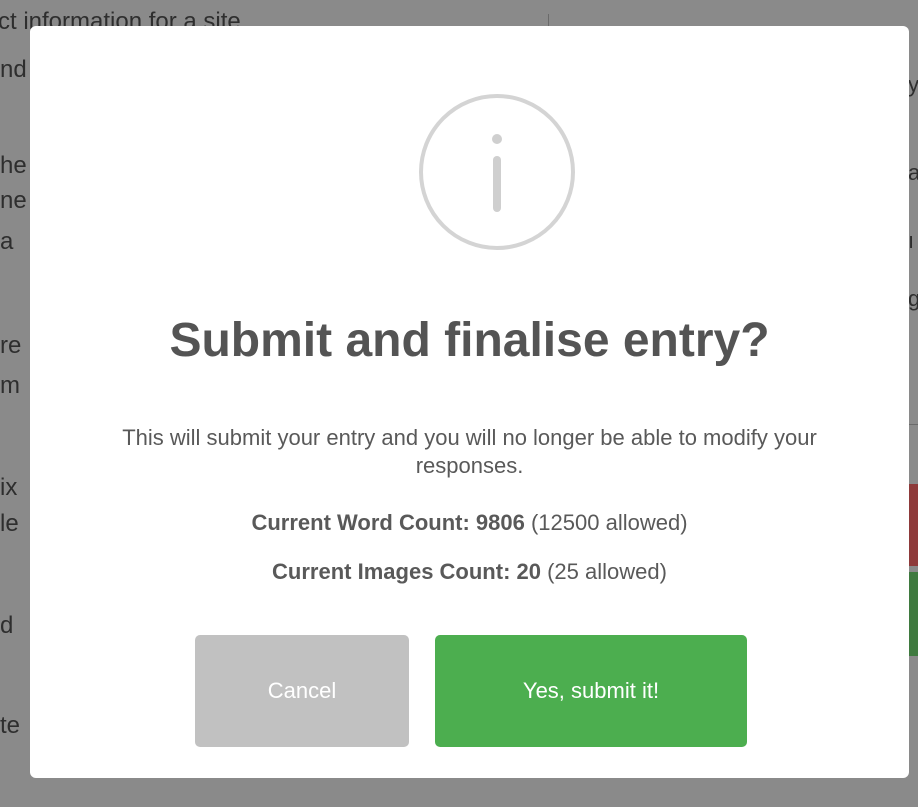 The image size is (918, 807). I want to click on background-text: y, so click(913, 84).